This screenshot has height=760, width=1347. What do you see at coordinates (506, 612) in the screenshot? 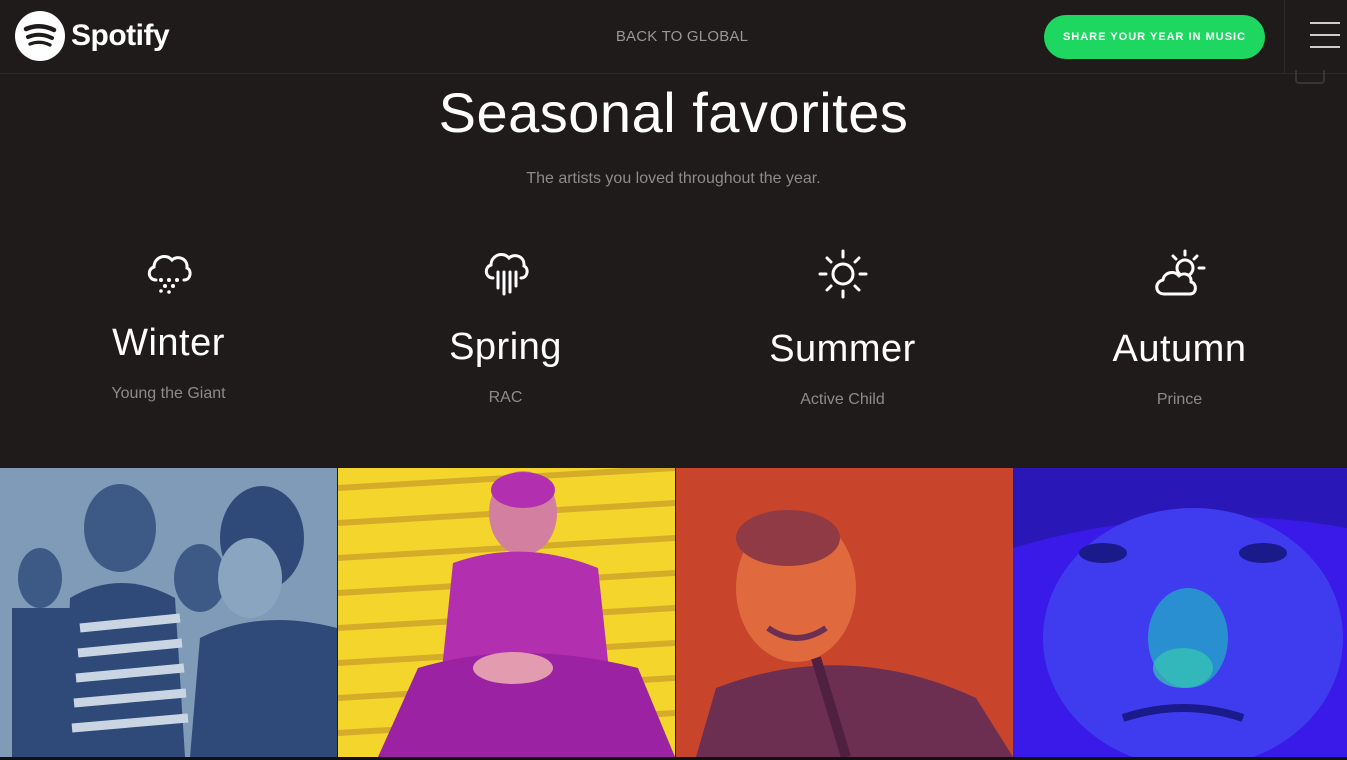
I see `artist-photo-spring` at bounding box center [506, 612].